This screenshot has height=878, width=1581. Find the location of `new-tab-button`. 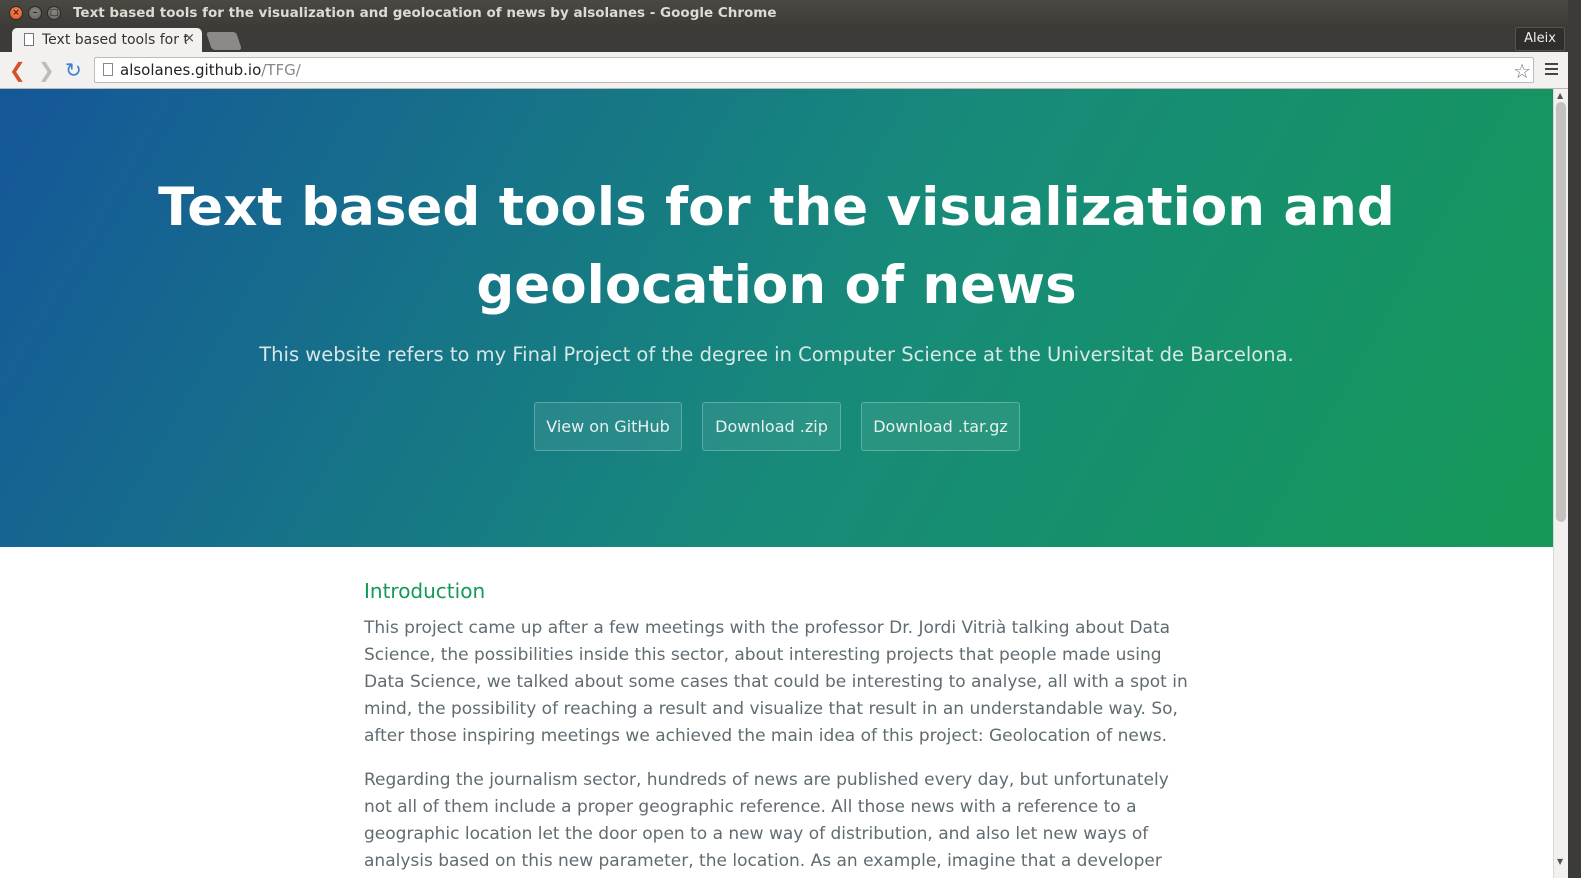

new-tab-button is located at coordinates (224, 41).